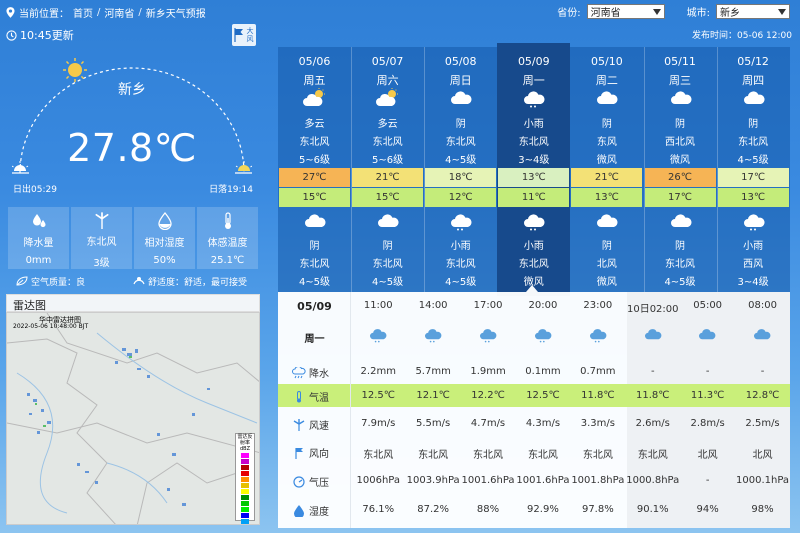 The width and height of the screenshot is (800, 533). I want to click on forecast-date: 05/10, so click(607, 61).